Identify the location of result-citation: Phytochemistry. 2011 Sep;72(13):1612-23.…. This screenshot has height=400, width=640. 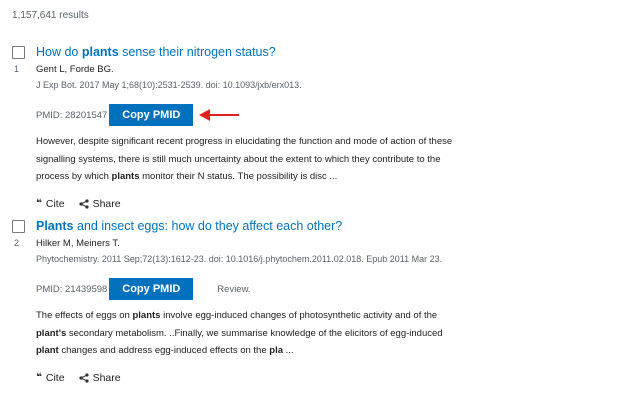
(239, 259).